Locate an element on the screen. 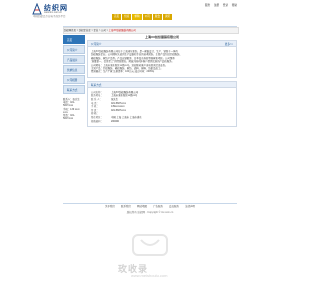 This screenshot has width=320, height=300. sidebar-item-products: 产品展示 is located at coordinates (74, 59).